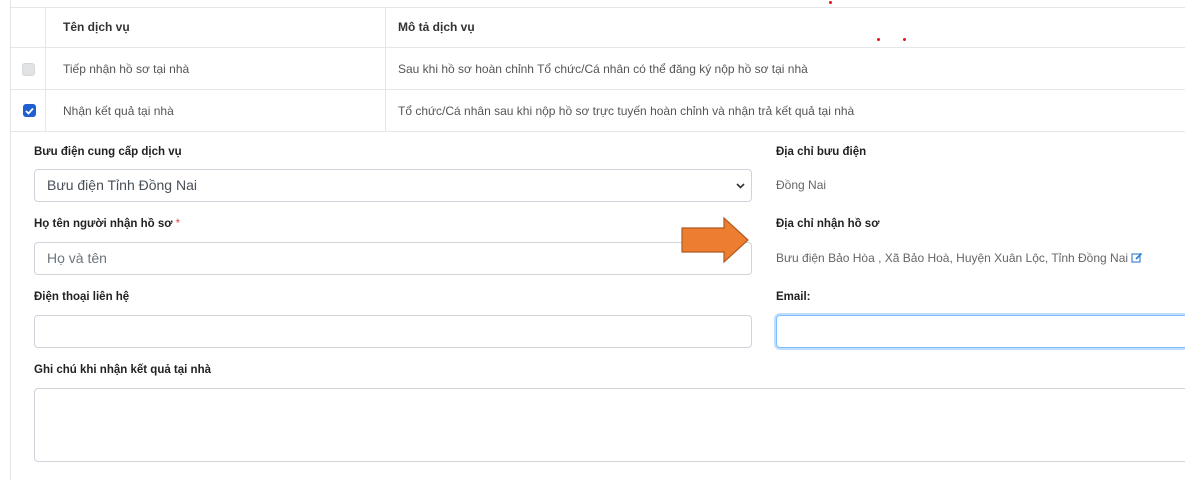  Describe the element at coordinates (82, 297) in the screenshot. I see `phone-label: Điện thoại liên hệ` at that location.